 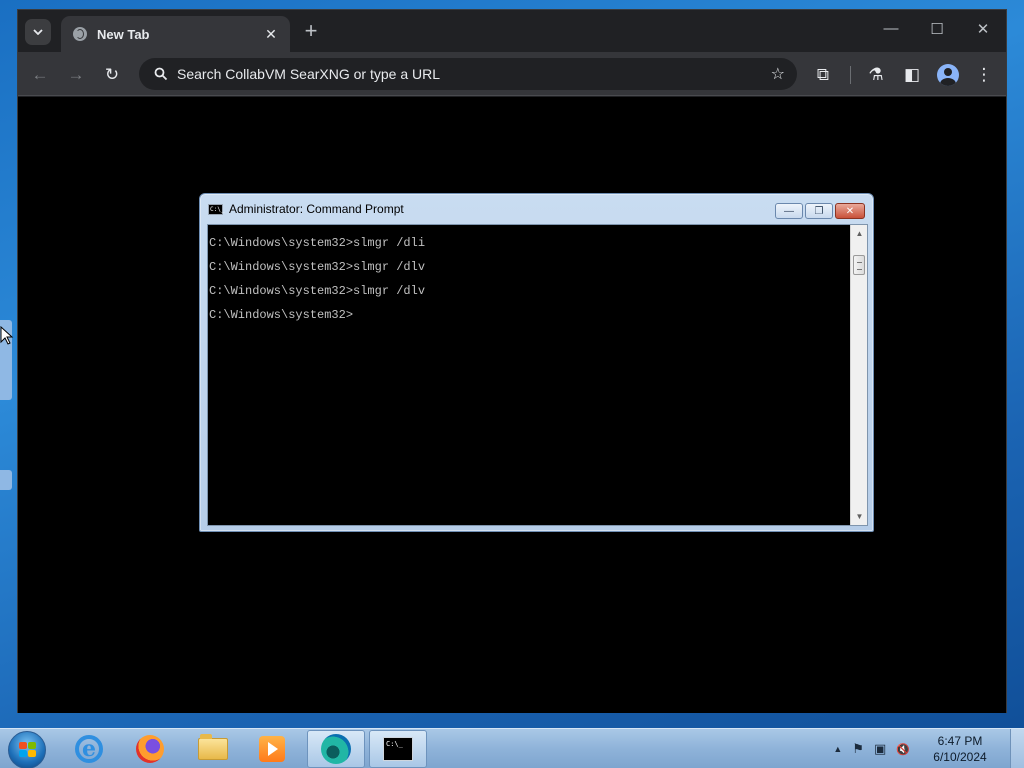 What do you see at coordinates (6, 480) in the screenshot?
I see `desktop-icon-edge` at bounding box center [6, 480].